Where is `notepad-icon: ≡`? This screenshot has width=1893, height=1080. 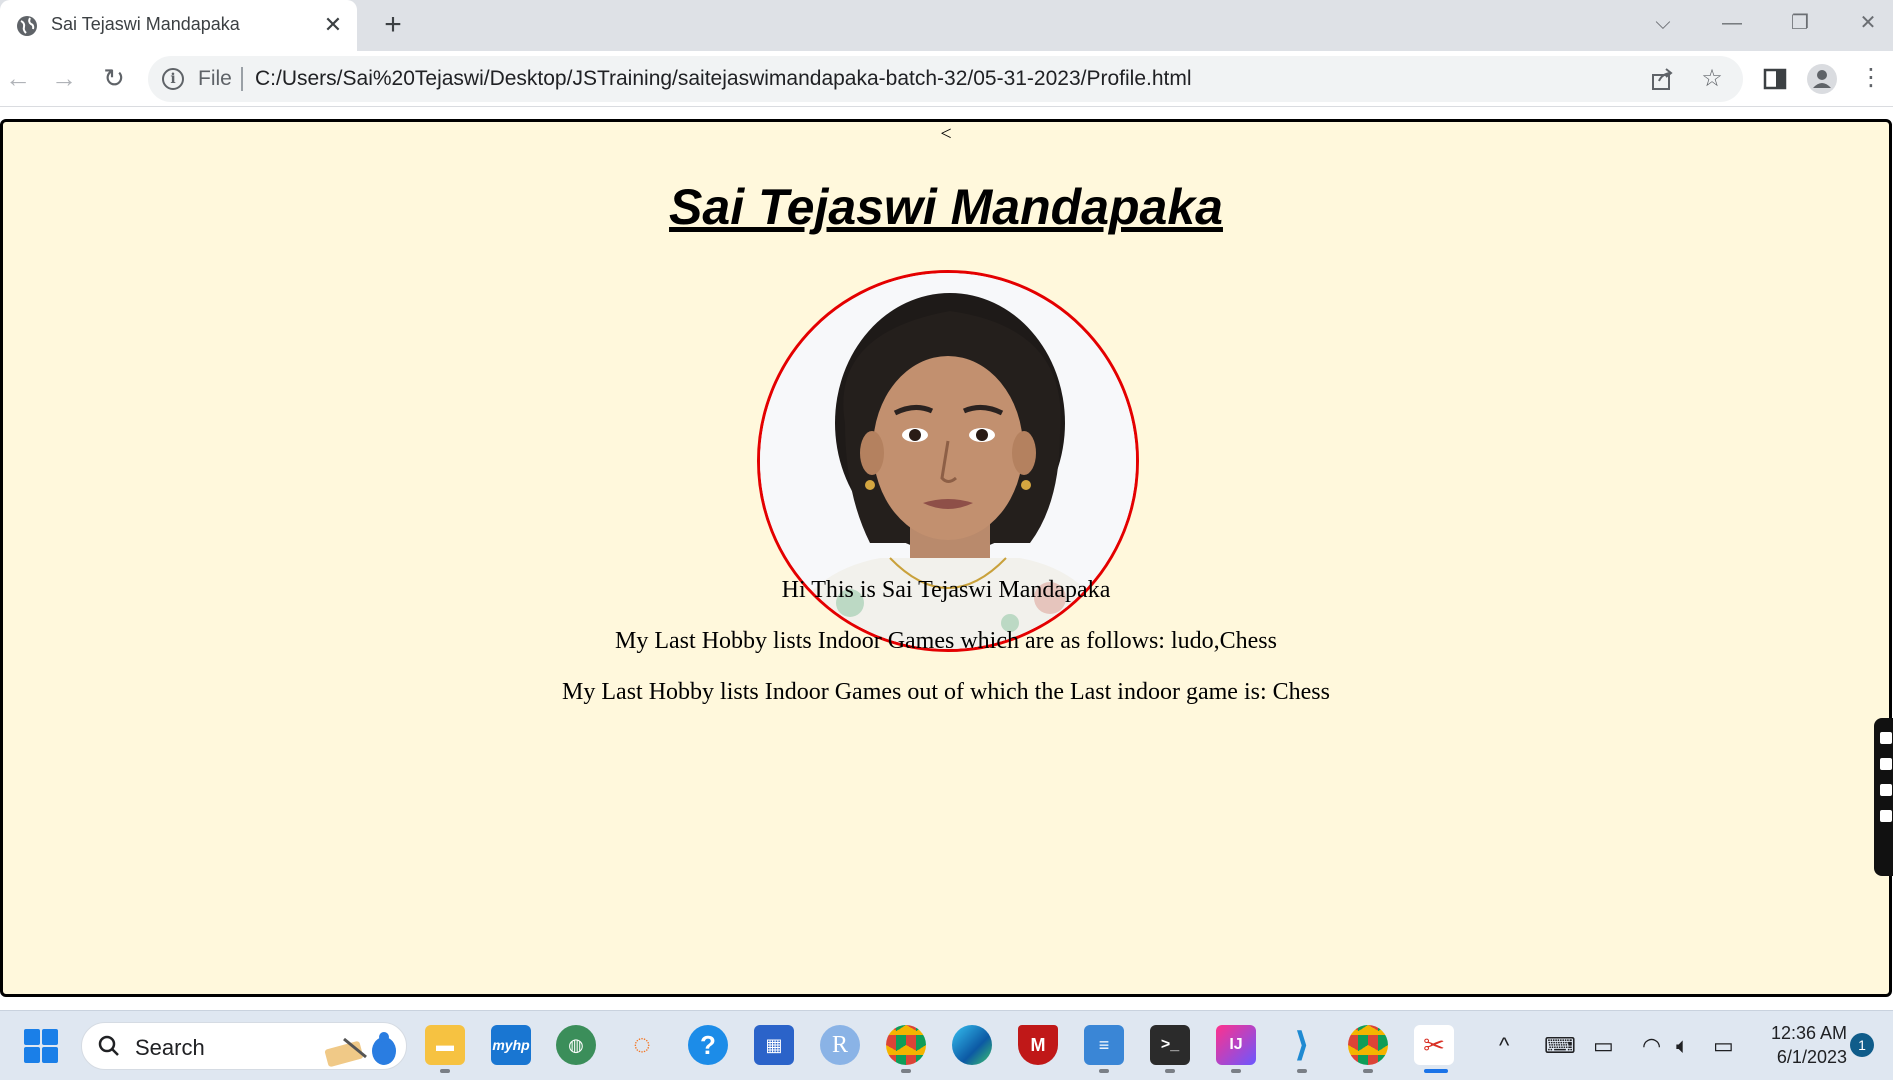
notepad-icon: ≡ is located at coordinates (1104, 1045).